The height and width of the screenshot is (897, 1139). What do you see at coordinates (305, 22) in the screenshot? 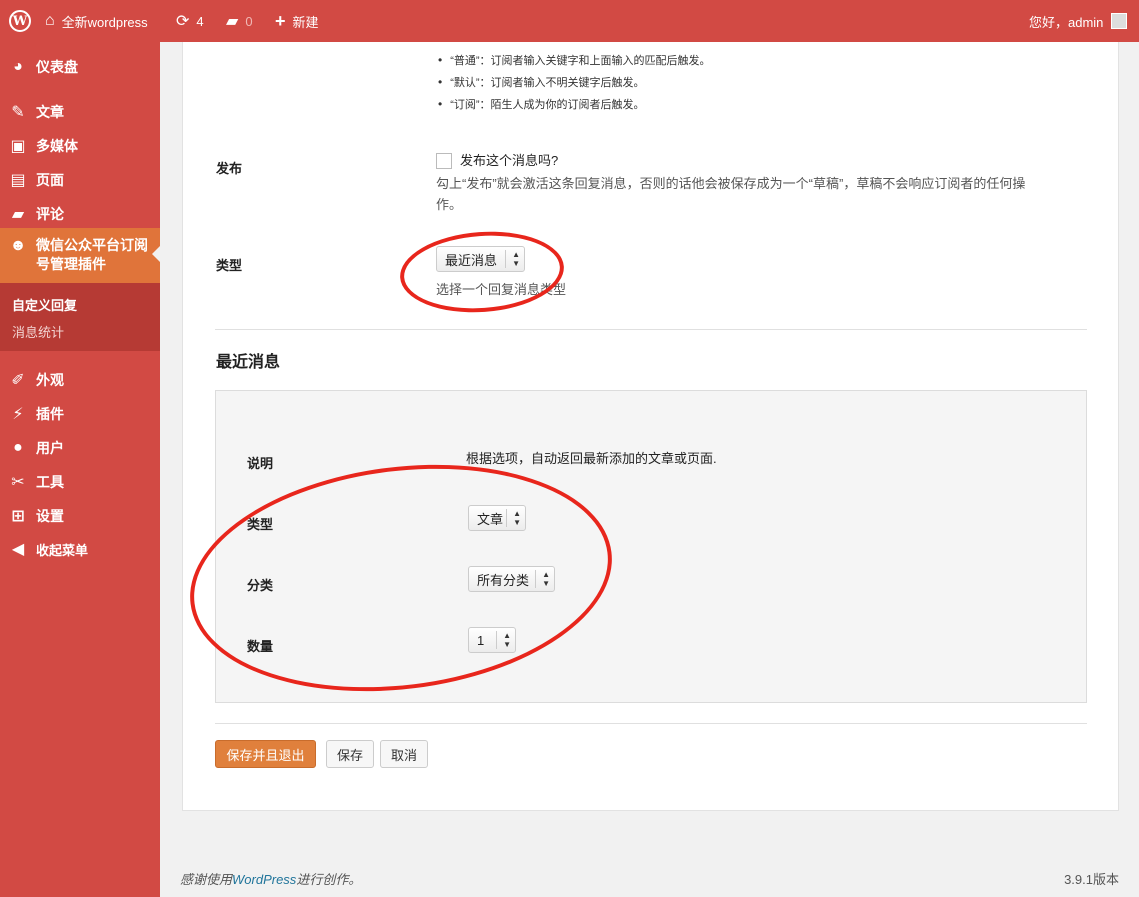
I see `new-label: 新建` at bounding box center [305, 22].